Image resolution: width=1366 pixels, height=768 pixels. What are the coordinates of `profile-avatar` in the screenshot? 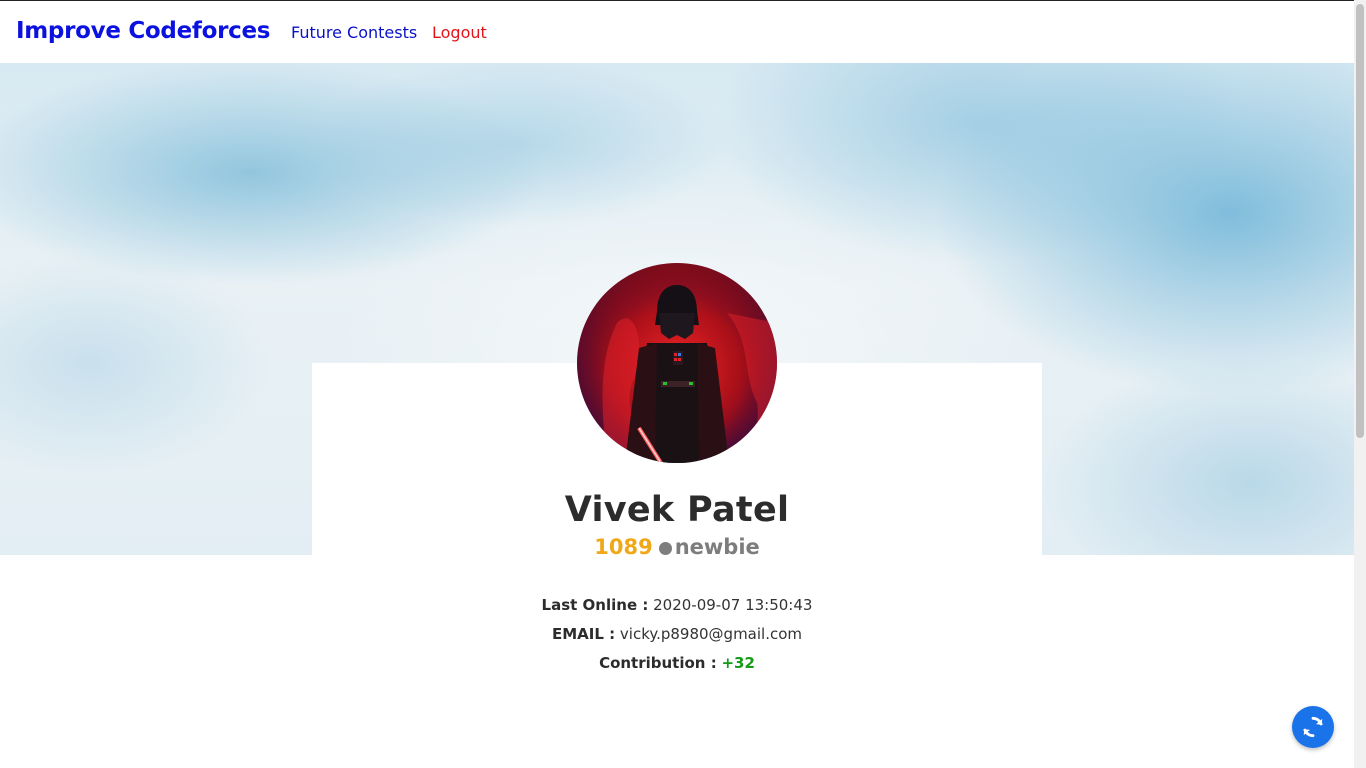 It's located at (677, 363).